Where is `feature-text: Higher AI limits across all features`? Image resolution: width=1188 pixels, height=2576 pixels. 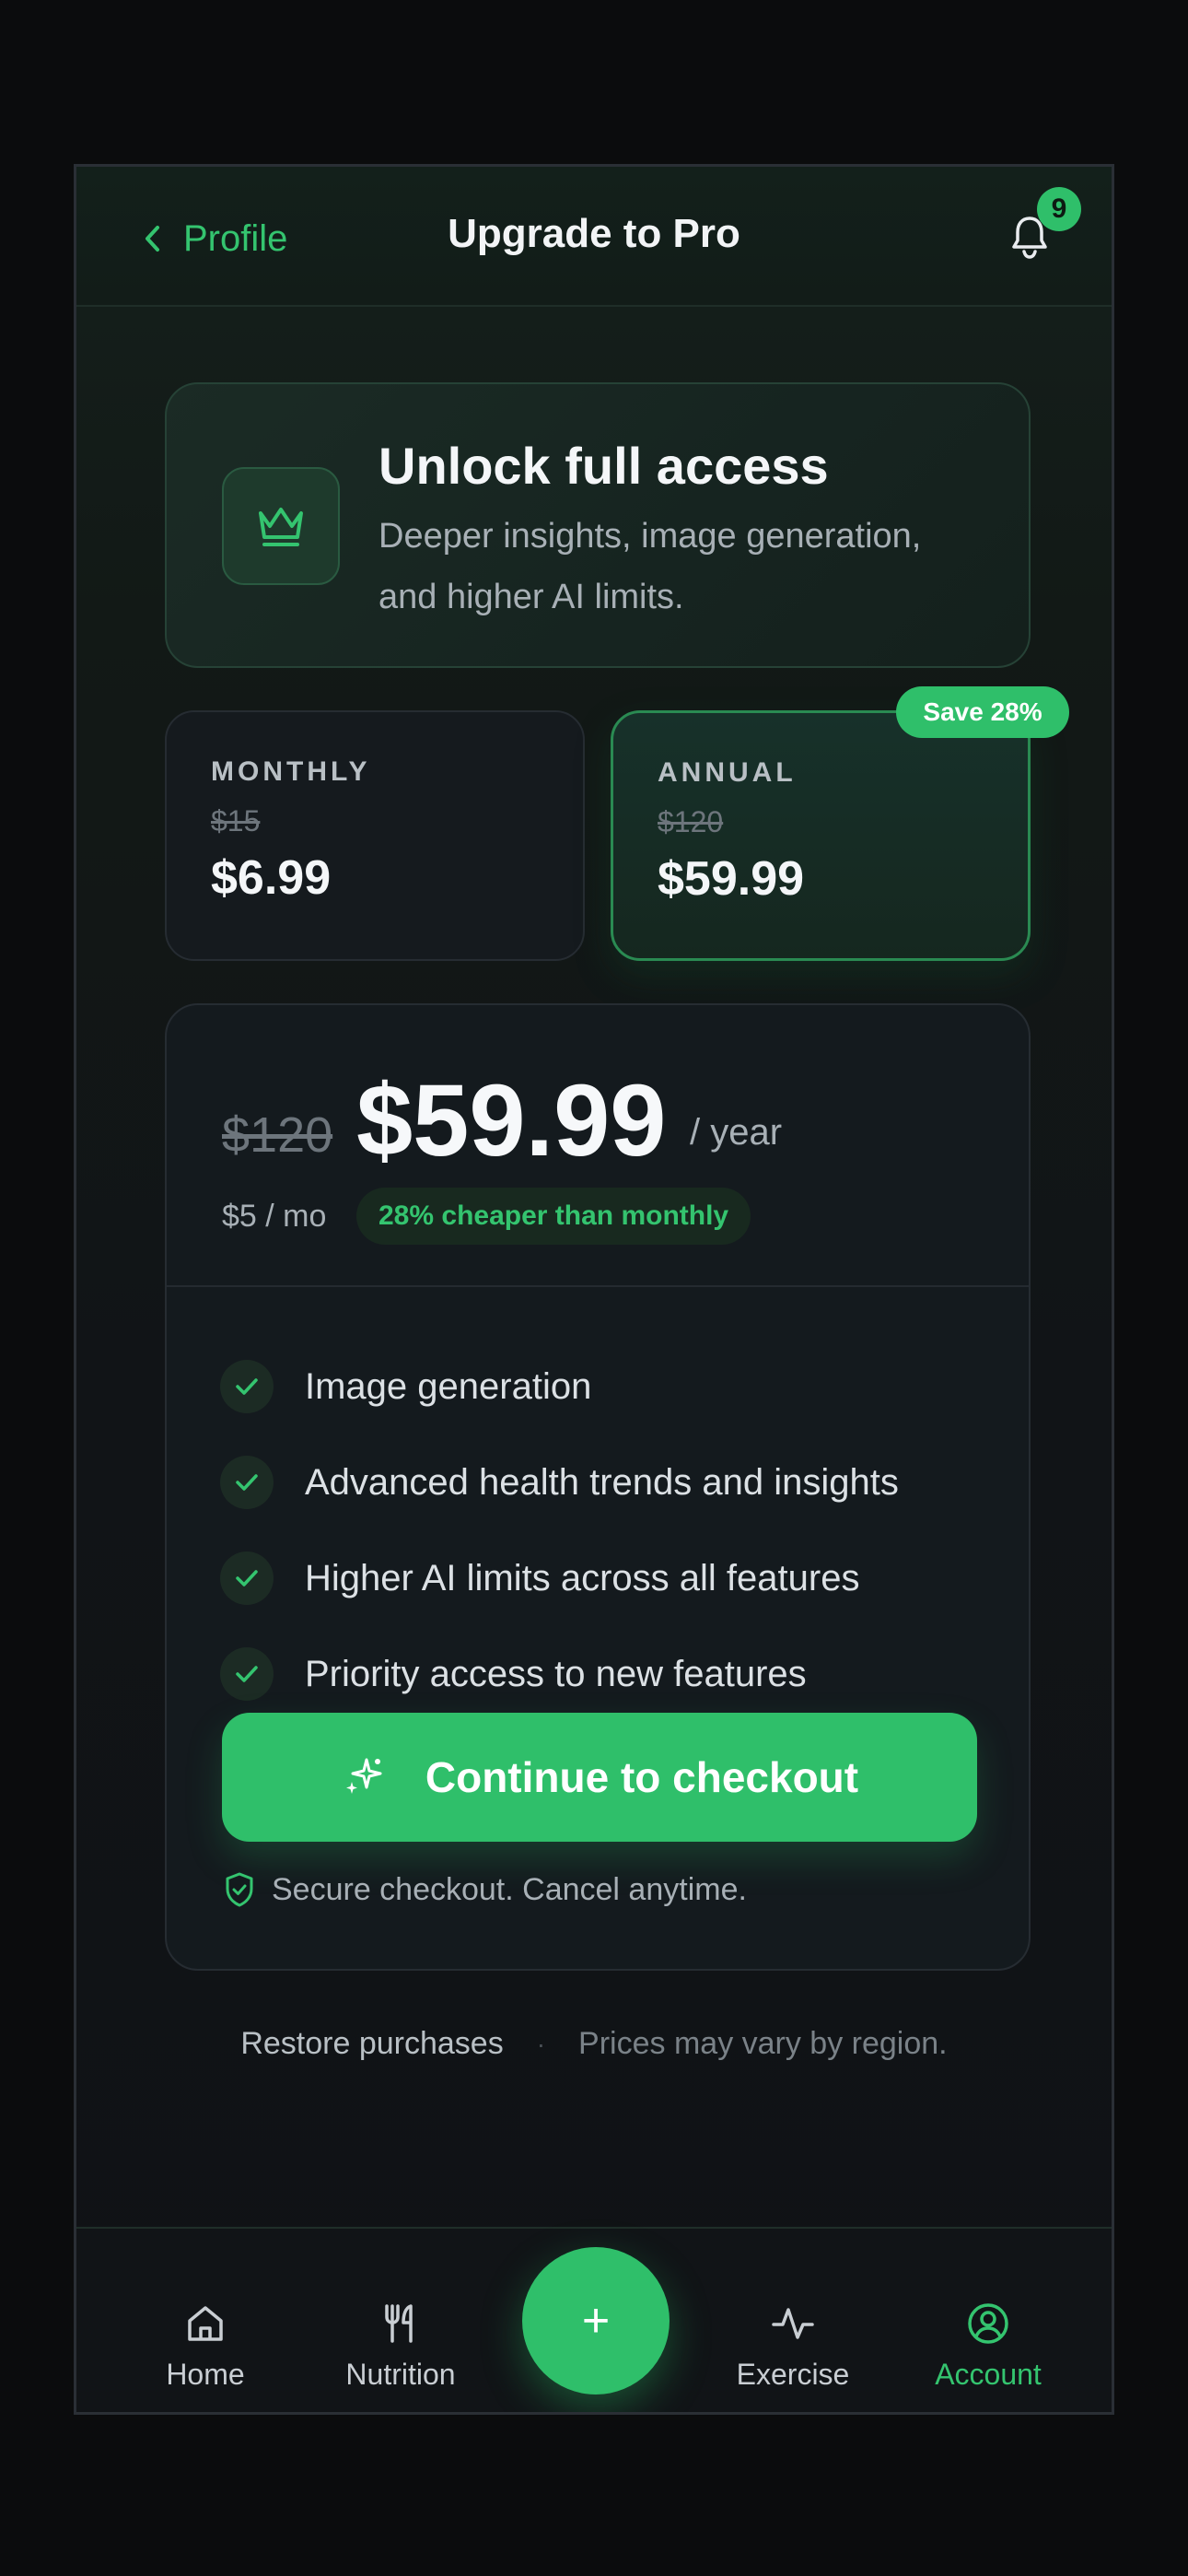
feature-text: Higher AI limits across all features is located at coordinates (582, 1577).